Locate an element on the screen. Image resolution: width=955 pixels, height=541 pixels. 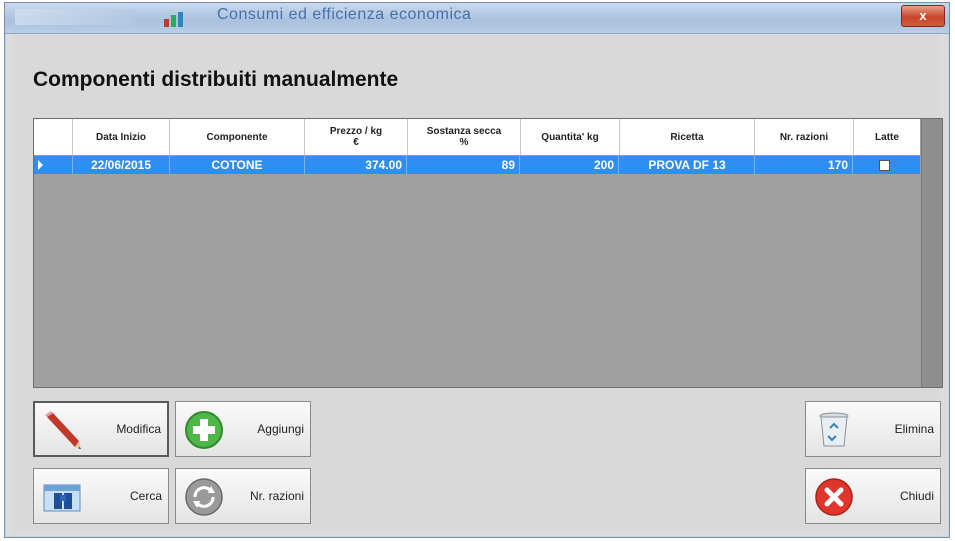
title-bar: Consumi ed efficienza economica x is located at coordinates (477, 18).